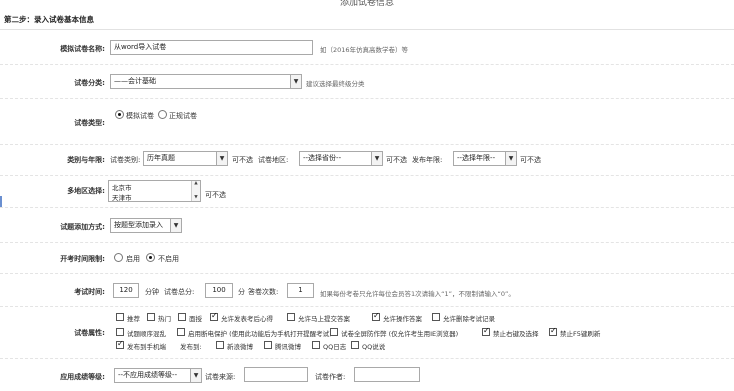 The width and height of the screenshot is (734, 391). I want to click on publish-tencent-checkbox, so click(268, 345).